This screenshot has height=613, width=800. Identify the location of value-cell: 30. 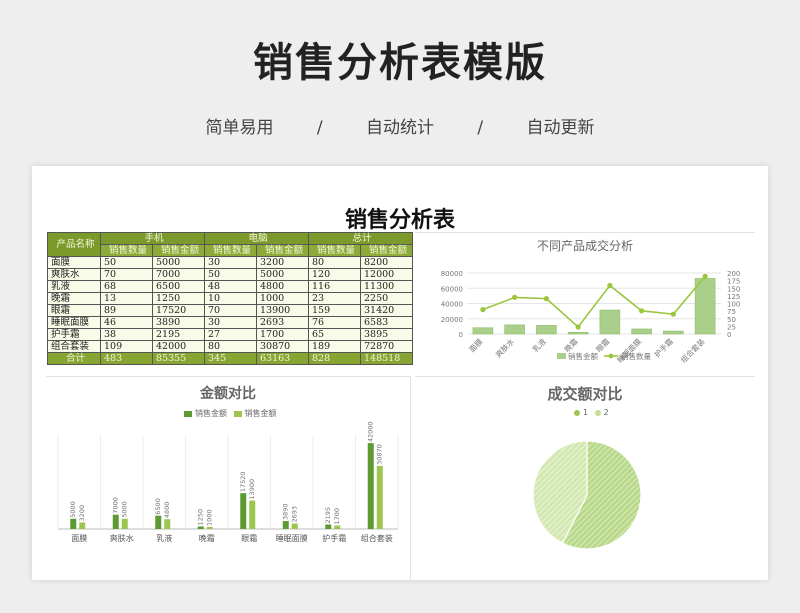
(230, 322).